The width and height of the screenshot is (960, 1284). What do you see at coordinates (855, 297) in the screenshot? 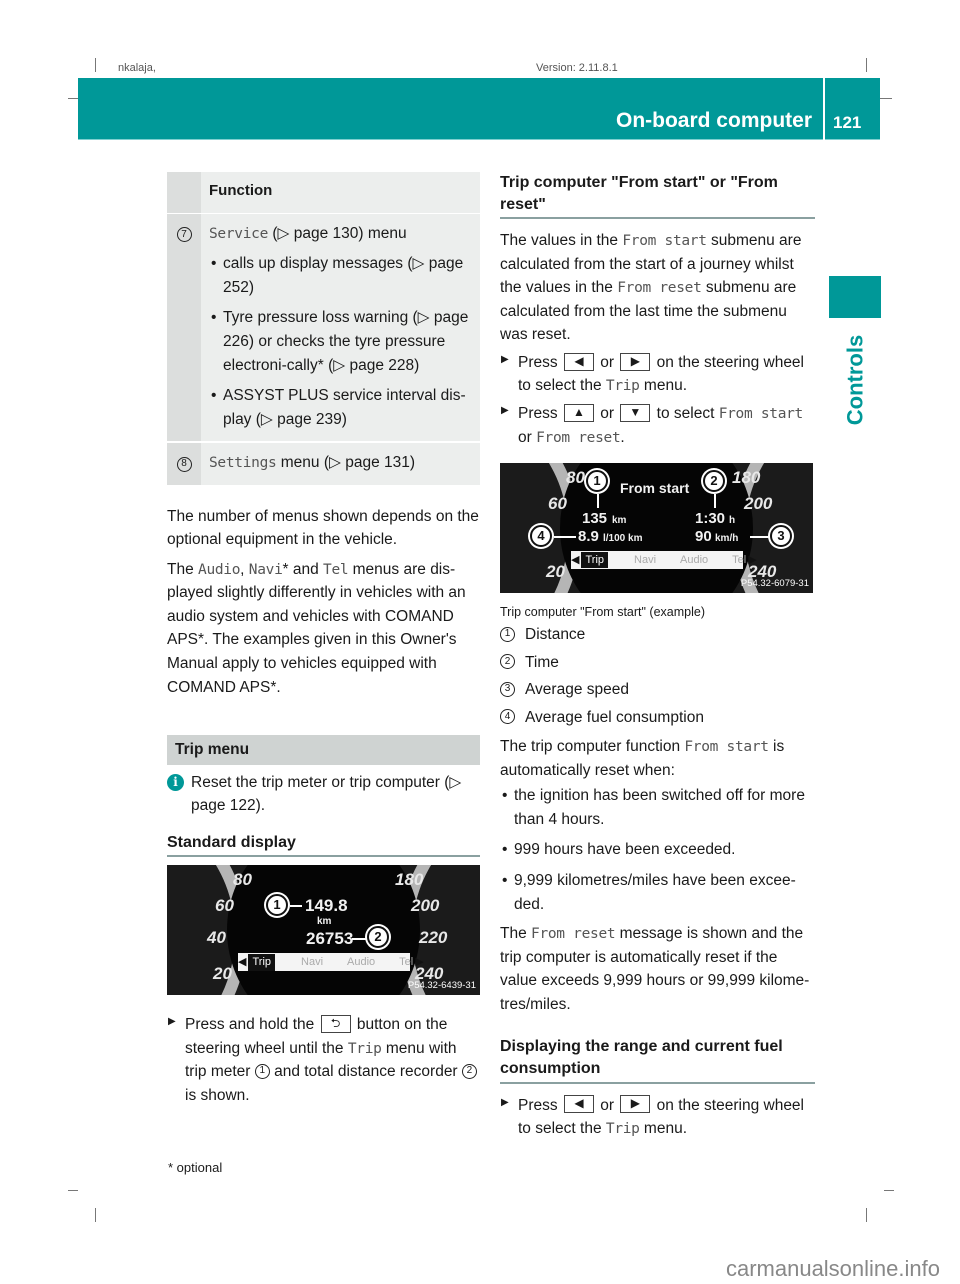
I see `side-tab-marker` at bounding box center [855, 297].